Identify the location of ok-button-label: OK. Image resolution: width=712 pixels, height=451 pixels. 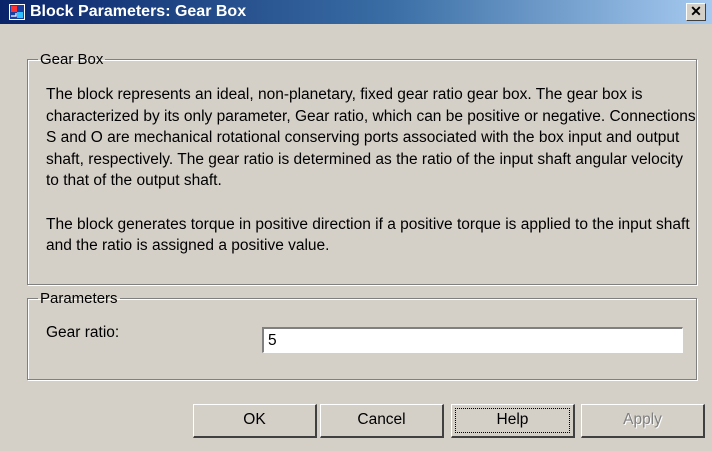
(254, 419).